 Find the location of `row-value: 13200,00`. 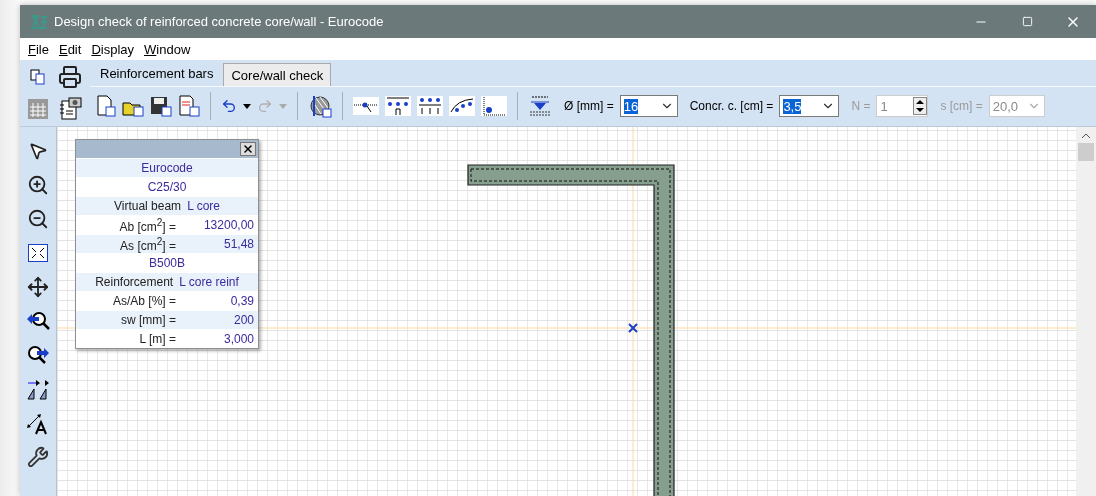

row-value: 13200,00 is located at coordinates (228, 225).